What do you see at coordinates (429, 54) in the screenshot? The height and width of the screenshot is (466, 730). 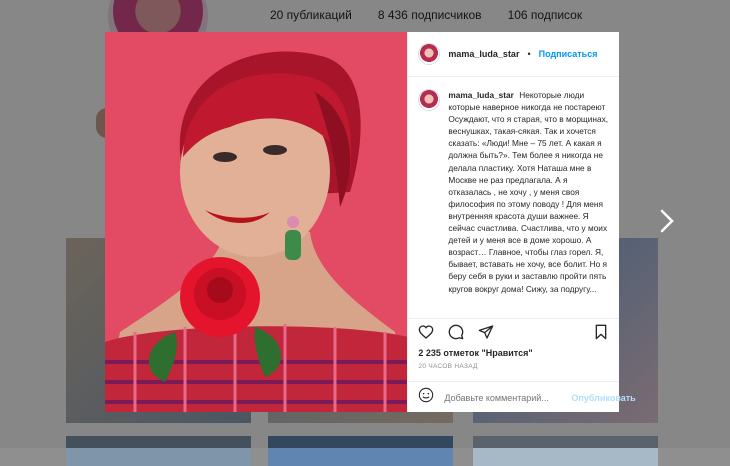 I see `author-avatar` at bounding box center [429, 54].